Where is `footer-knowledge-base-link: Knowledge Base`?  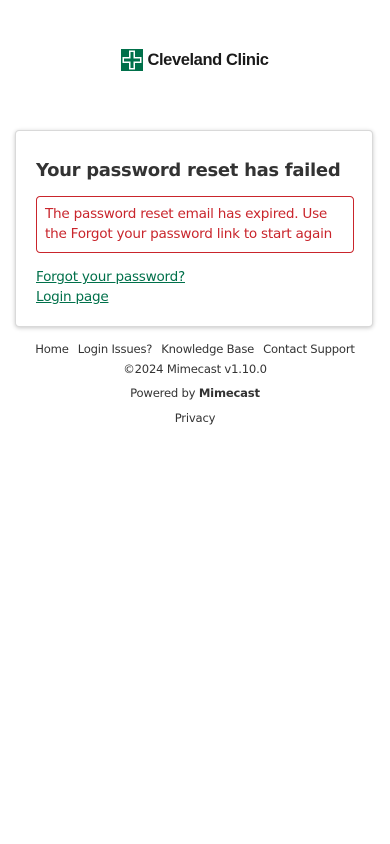
footer-knowledge-base-link: Knowledge Base is located at coordinates (207, 349).